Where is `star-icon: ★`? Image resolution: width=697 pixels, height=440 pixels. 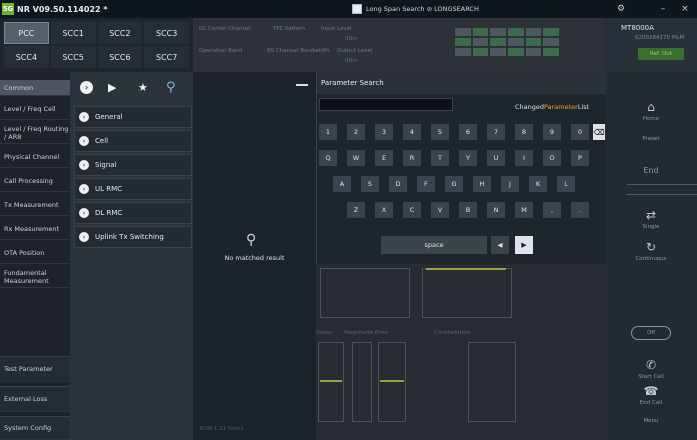
star-icon: ★ is located at coordinates (143, 87).